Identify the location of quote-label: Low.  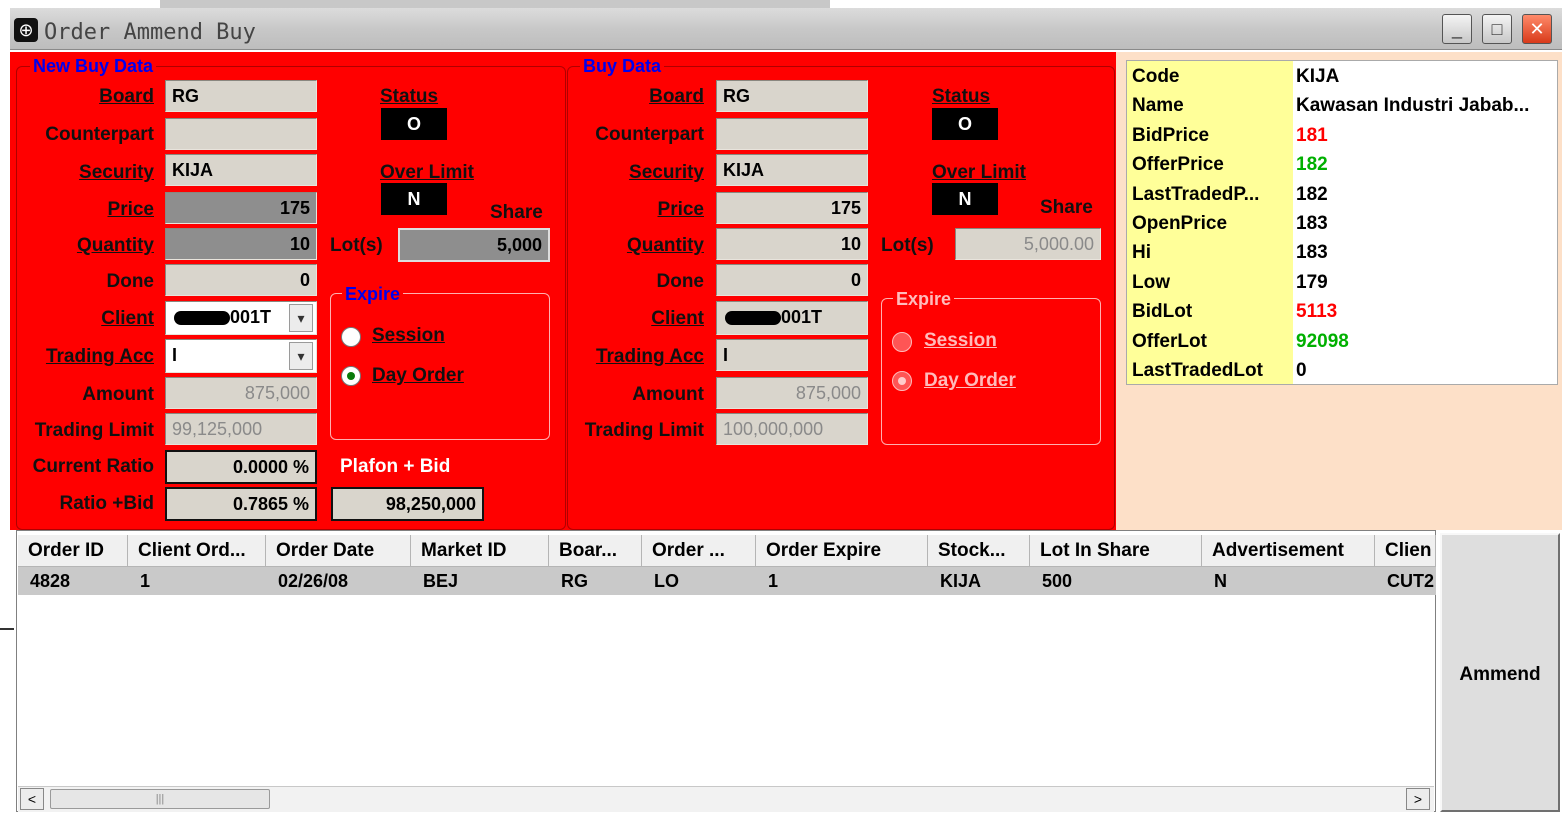
(1151, 282).